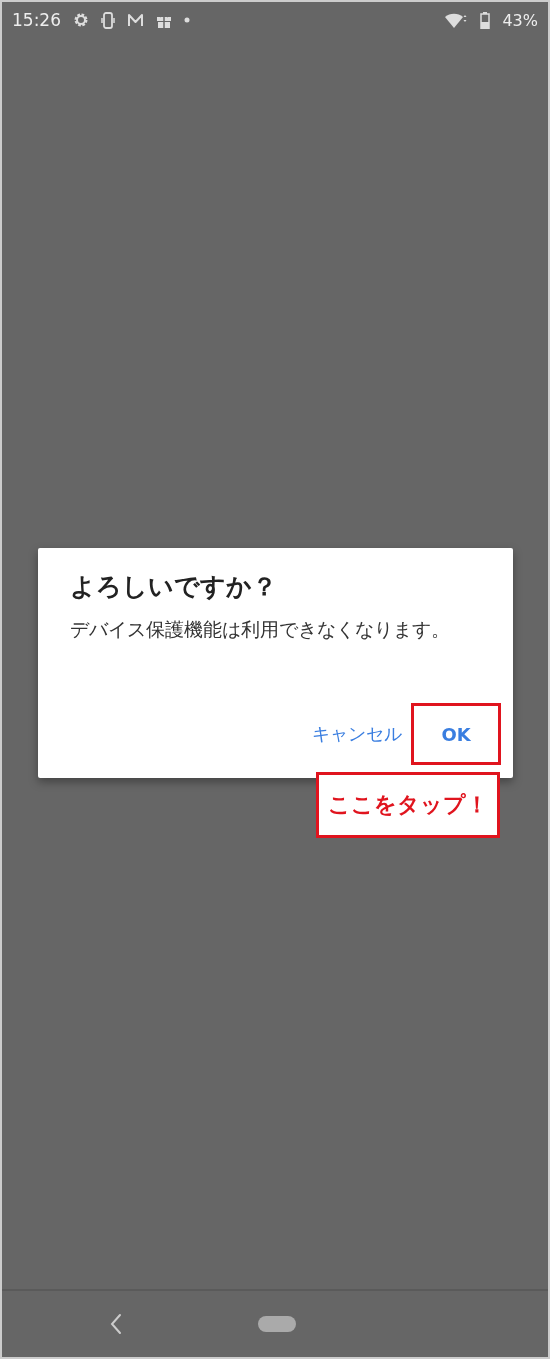 The height and width of the screenshot is (1359, 550). What do you see at coordinates (456, 20) in the screenshot?
I see `wifi-icon` at bounding box center [456, 20].